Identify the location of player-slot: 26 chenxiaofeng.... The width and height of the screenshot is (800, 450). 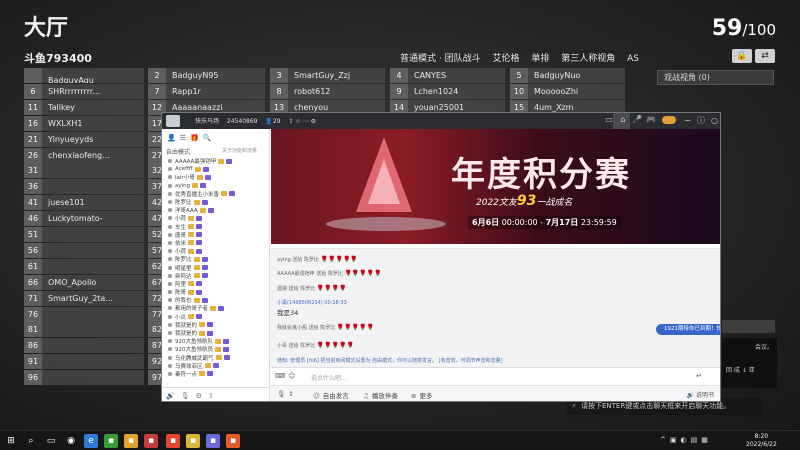
(84, 155).